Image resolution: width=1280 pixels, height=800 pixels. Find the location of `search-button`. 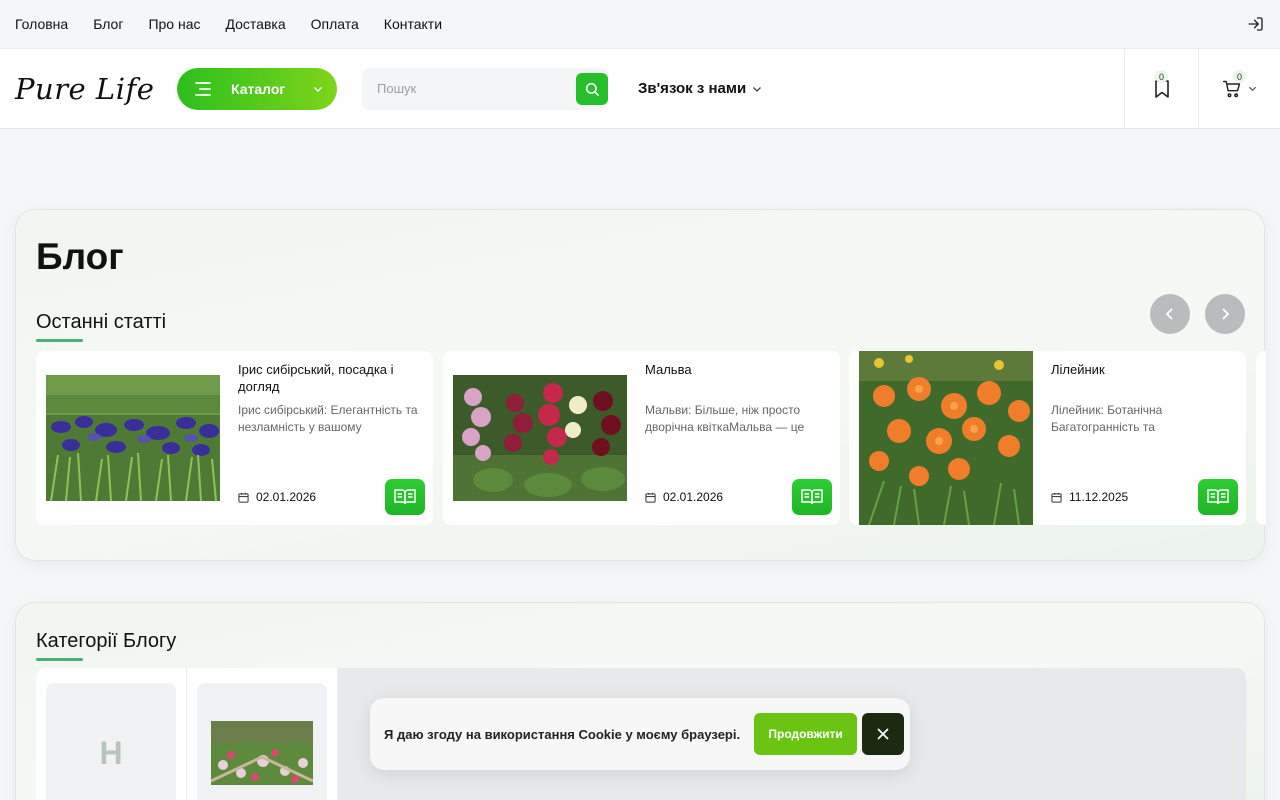

search-button is located at coordinates (592, 88).